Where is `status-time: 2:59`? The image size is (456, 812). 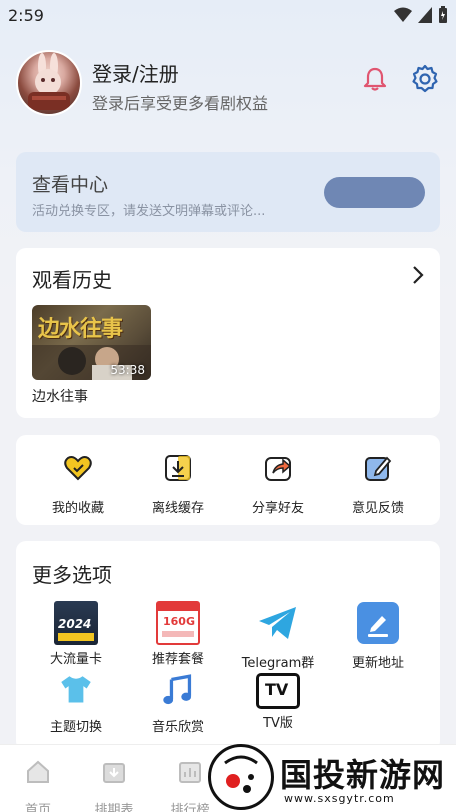 status-time: 2:59 is located at coordinates (26, 15).